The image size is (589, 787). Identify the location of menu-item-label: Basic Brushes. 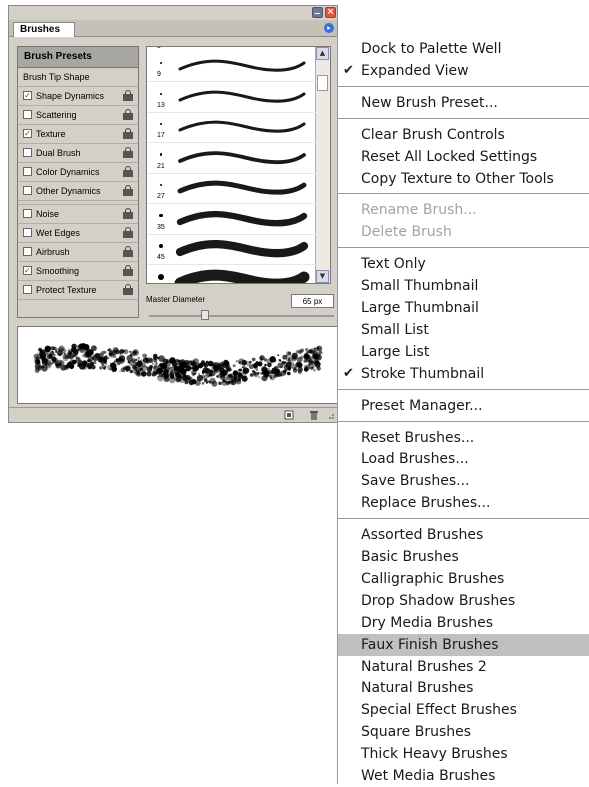
(410, 557).